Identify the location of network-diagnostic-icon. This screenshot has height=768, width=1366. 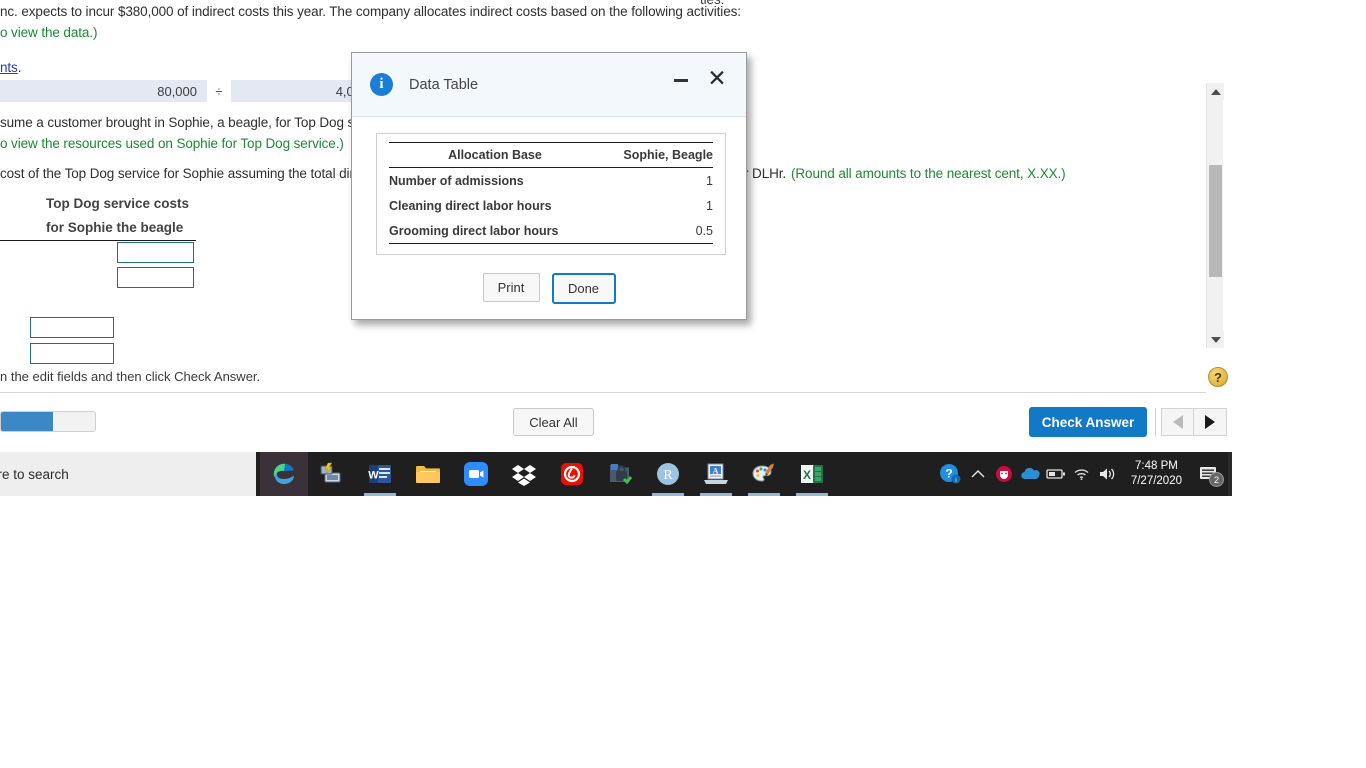
(330, 472).